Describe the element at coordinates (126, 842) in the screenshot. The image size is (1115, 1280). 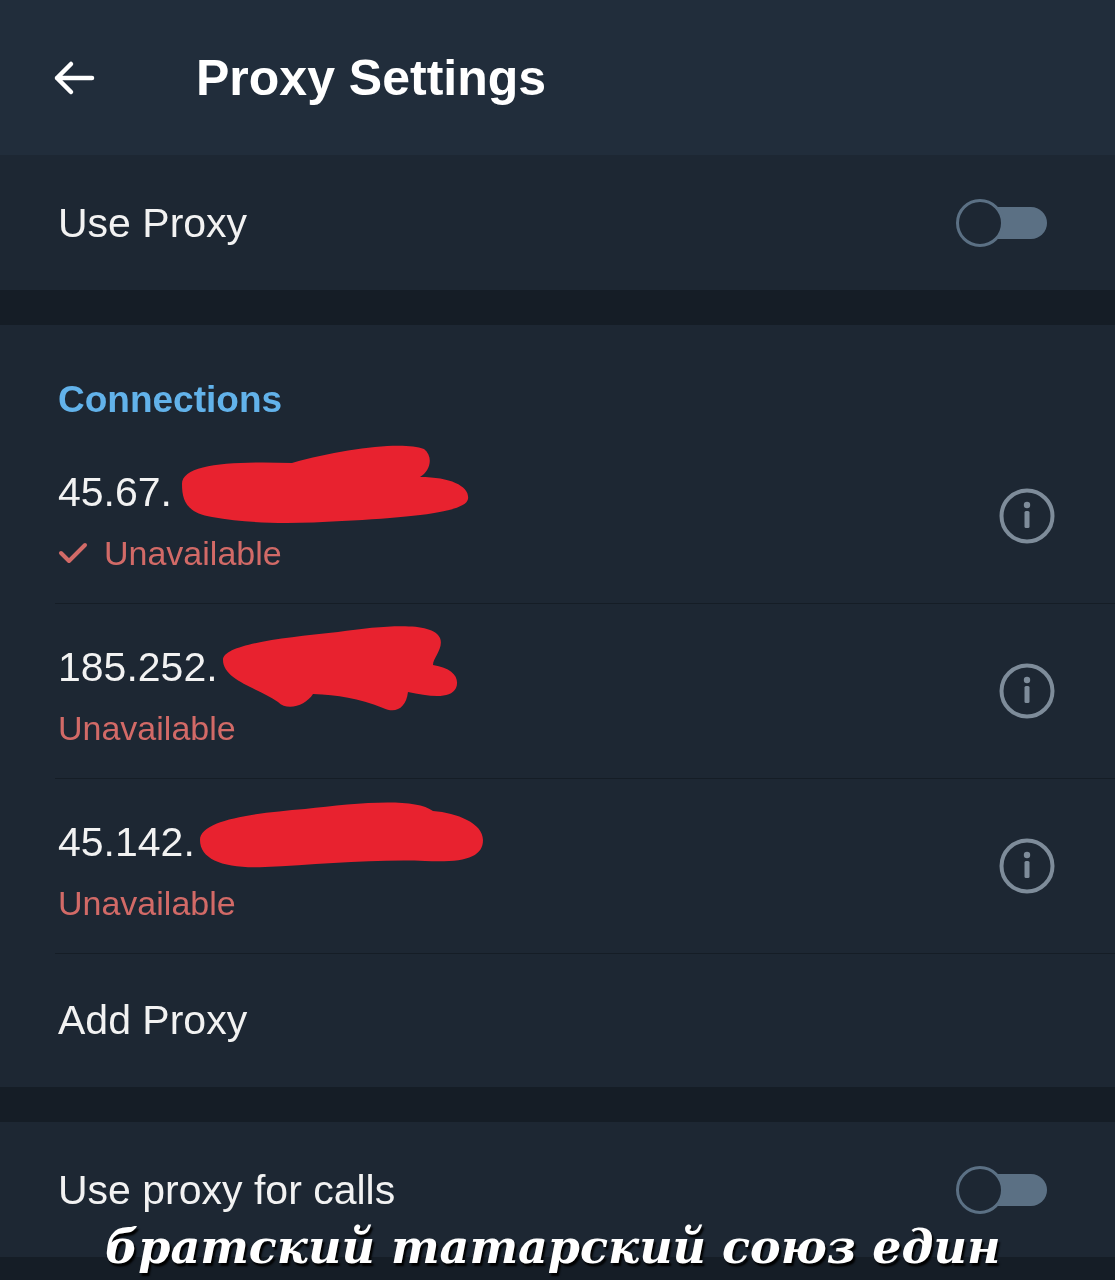
I see `proxy-address: 45.142.` at that location.